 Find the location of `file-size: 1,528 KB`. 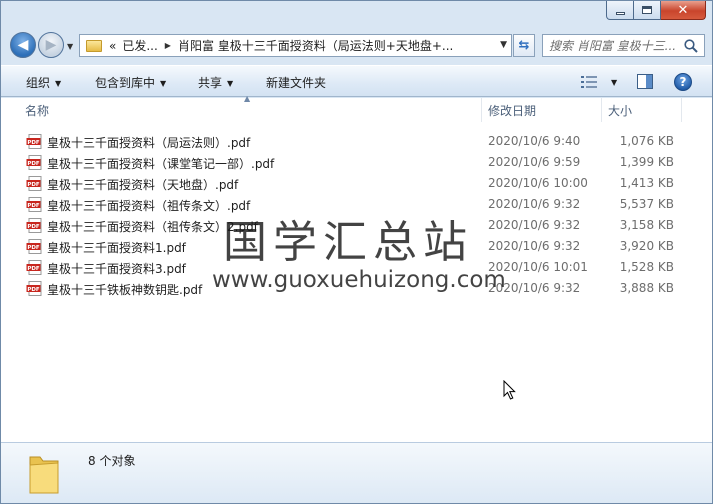

file-size: 1,528 KB is located at coordinates (646, 267).